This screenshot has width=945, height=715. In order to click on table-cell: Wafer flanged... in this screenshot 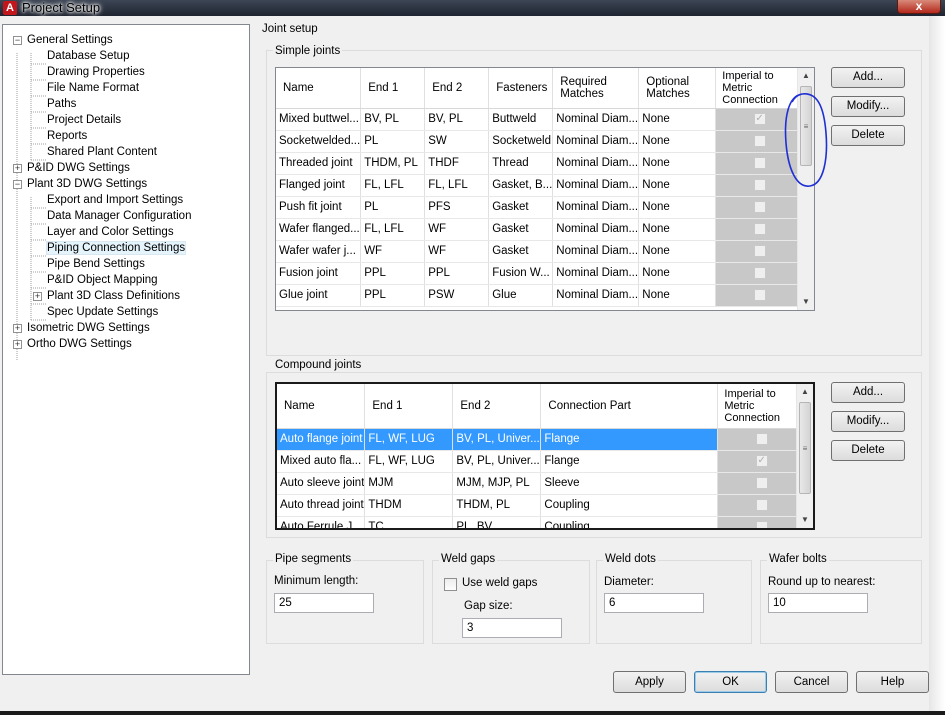, I will do `click(319, 229)`.